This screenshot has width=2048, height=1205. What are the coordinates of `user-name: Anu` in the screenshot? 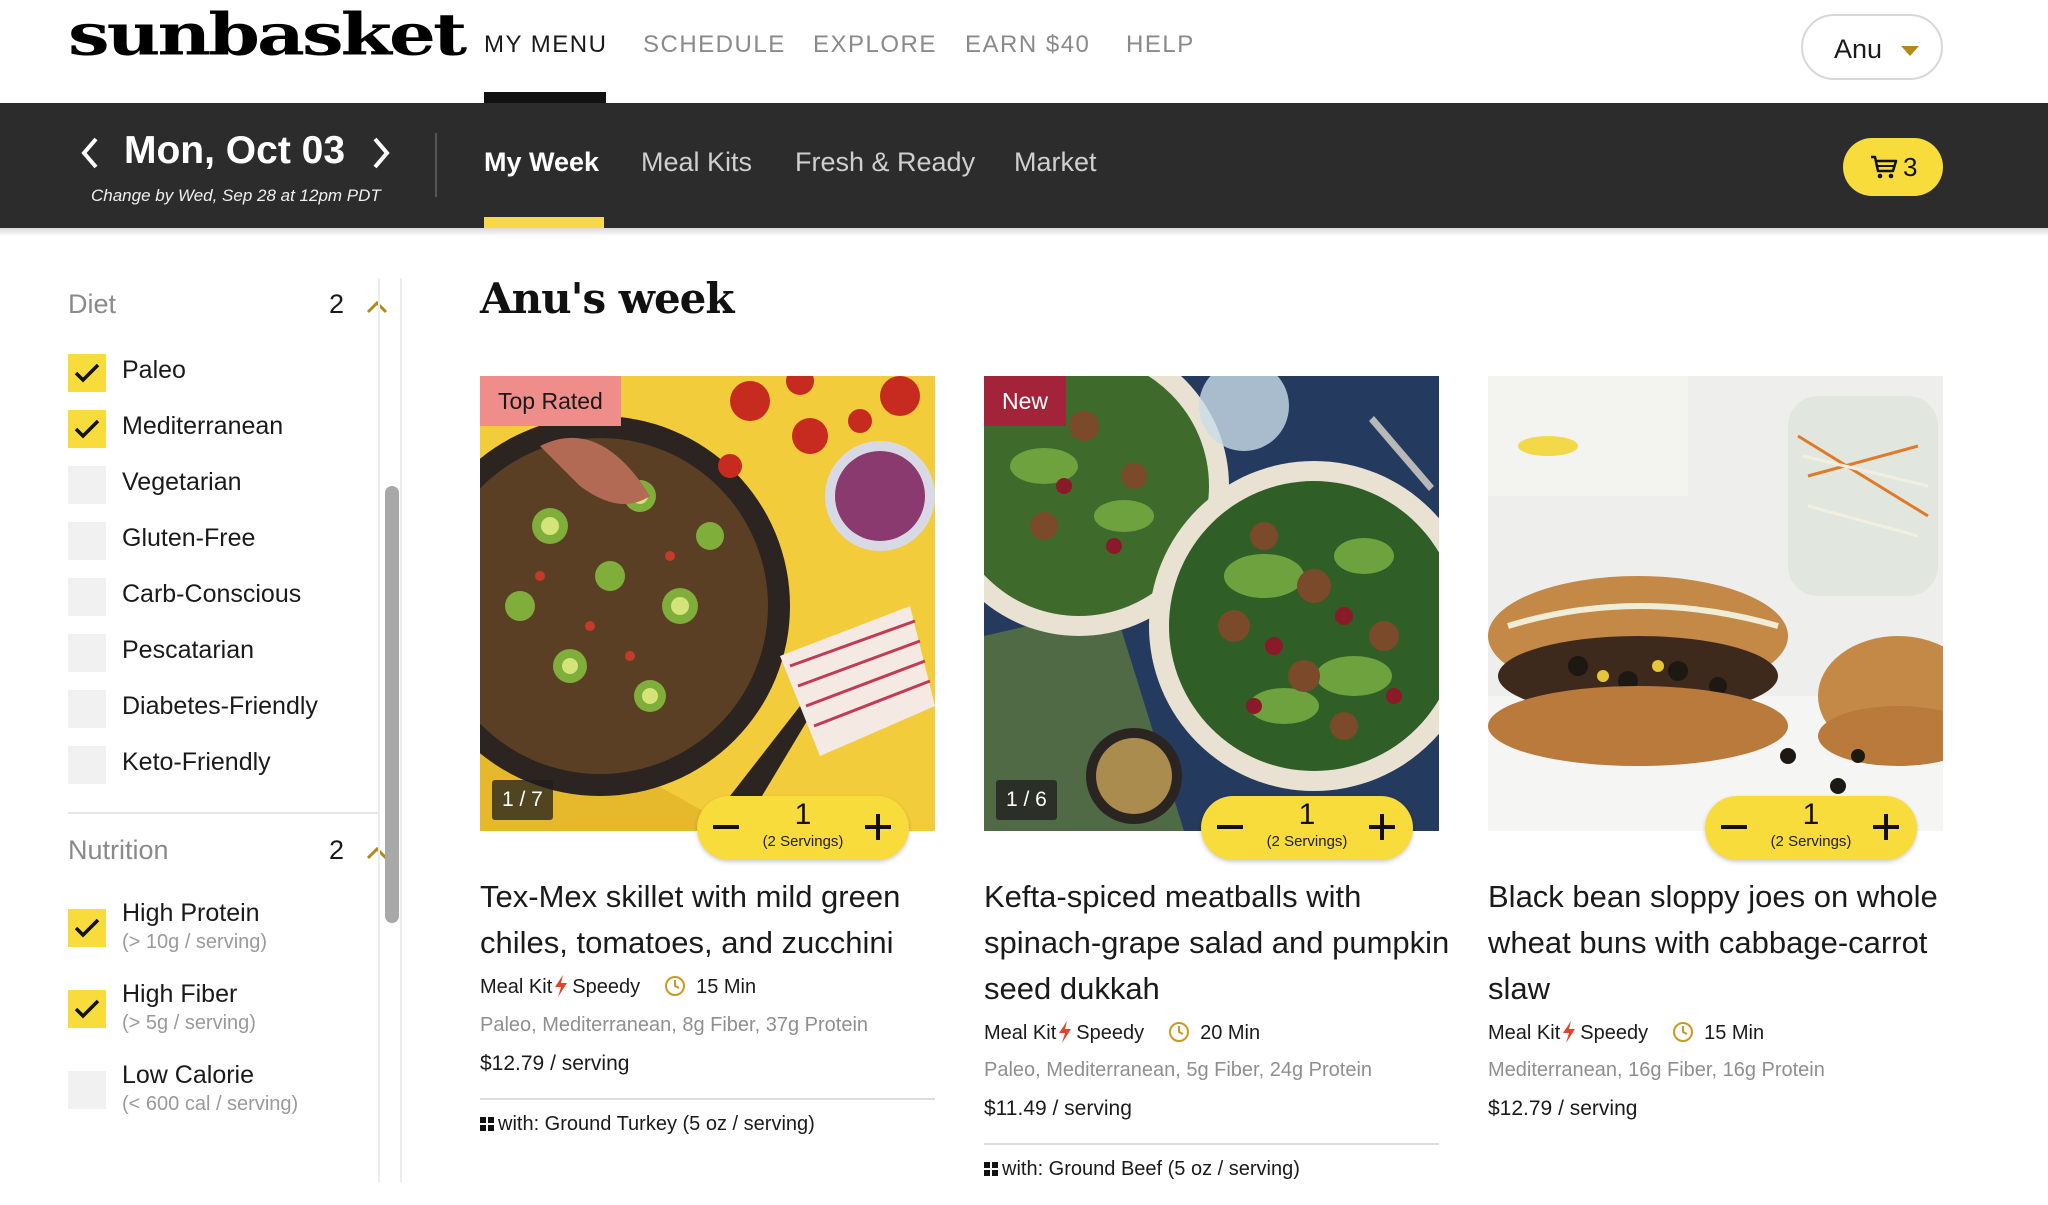 It's located at (1858, 49).